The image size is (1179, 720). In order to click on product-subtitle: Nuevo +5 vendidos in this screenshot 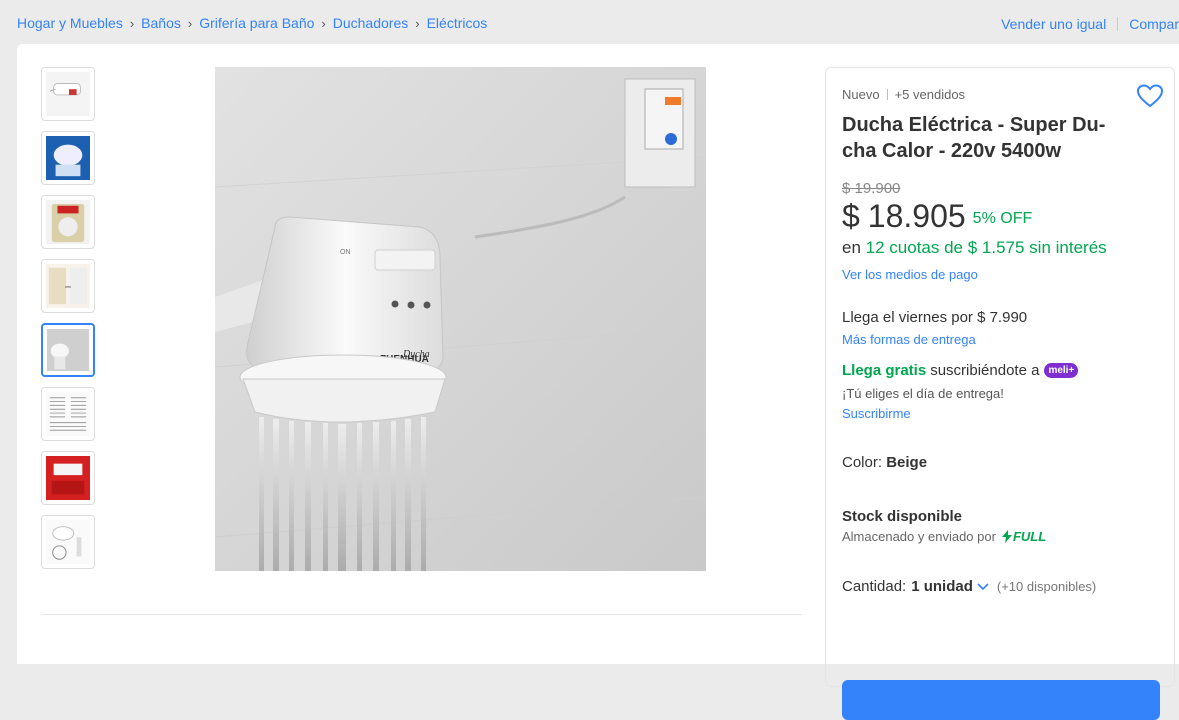, I will do `click(903, 94)`.